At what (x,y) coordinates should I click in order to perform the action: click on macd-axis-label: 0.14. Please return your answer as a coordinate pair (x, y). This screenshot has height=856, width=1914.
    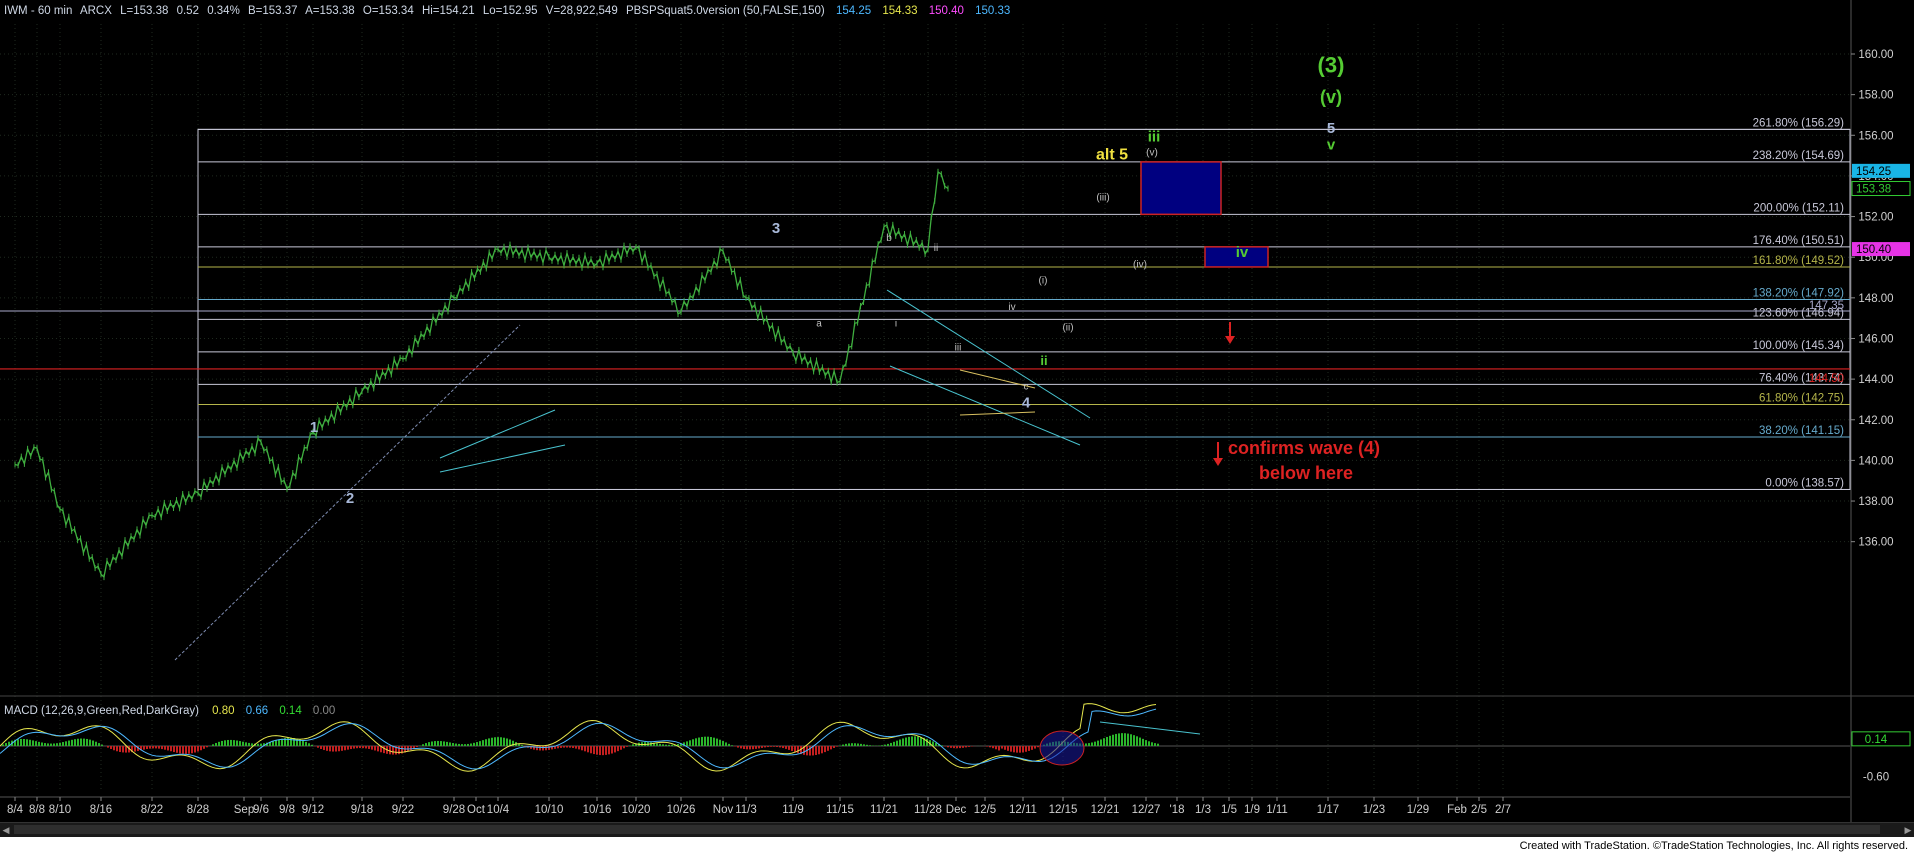
    Looking at the image, I should click on (1876, 740).